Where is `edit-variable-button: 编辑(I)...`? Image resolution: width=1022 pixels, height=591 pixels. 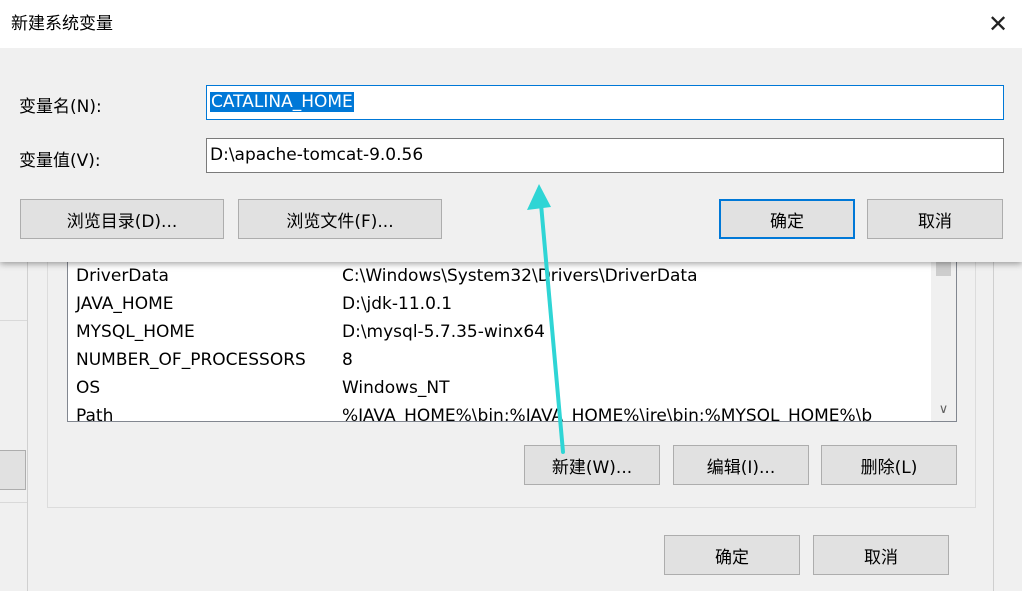
edit-variable-button: 编辑(I)... is located at coordinates (741, 465).